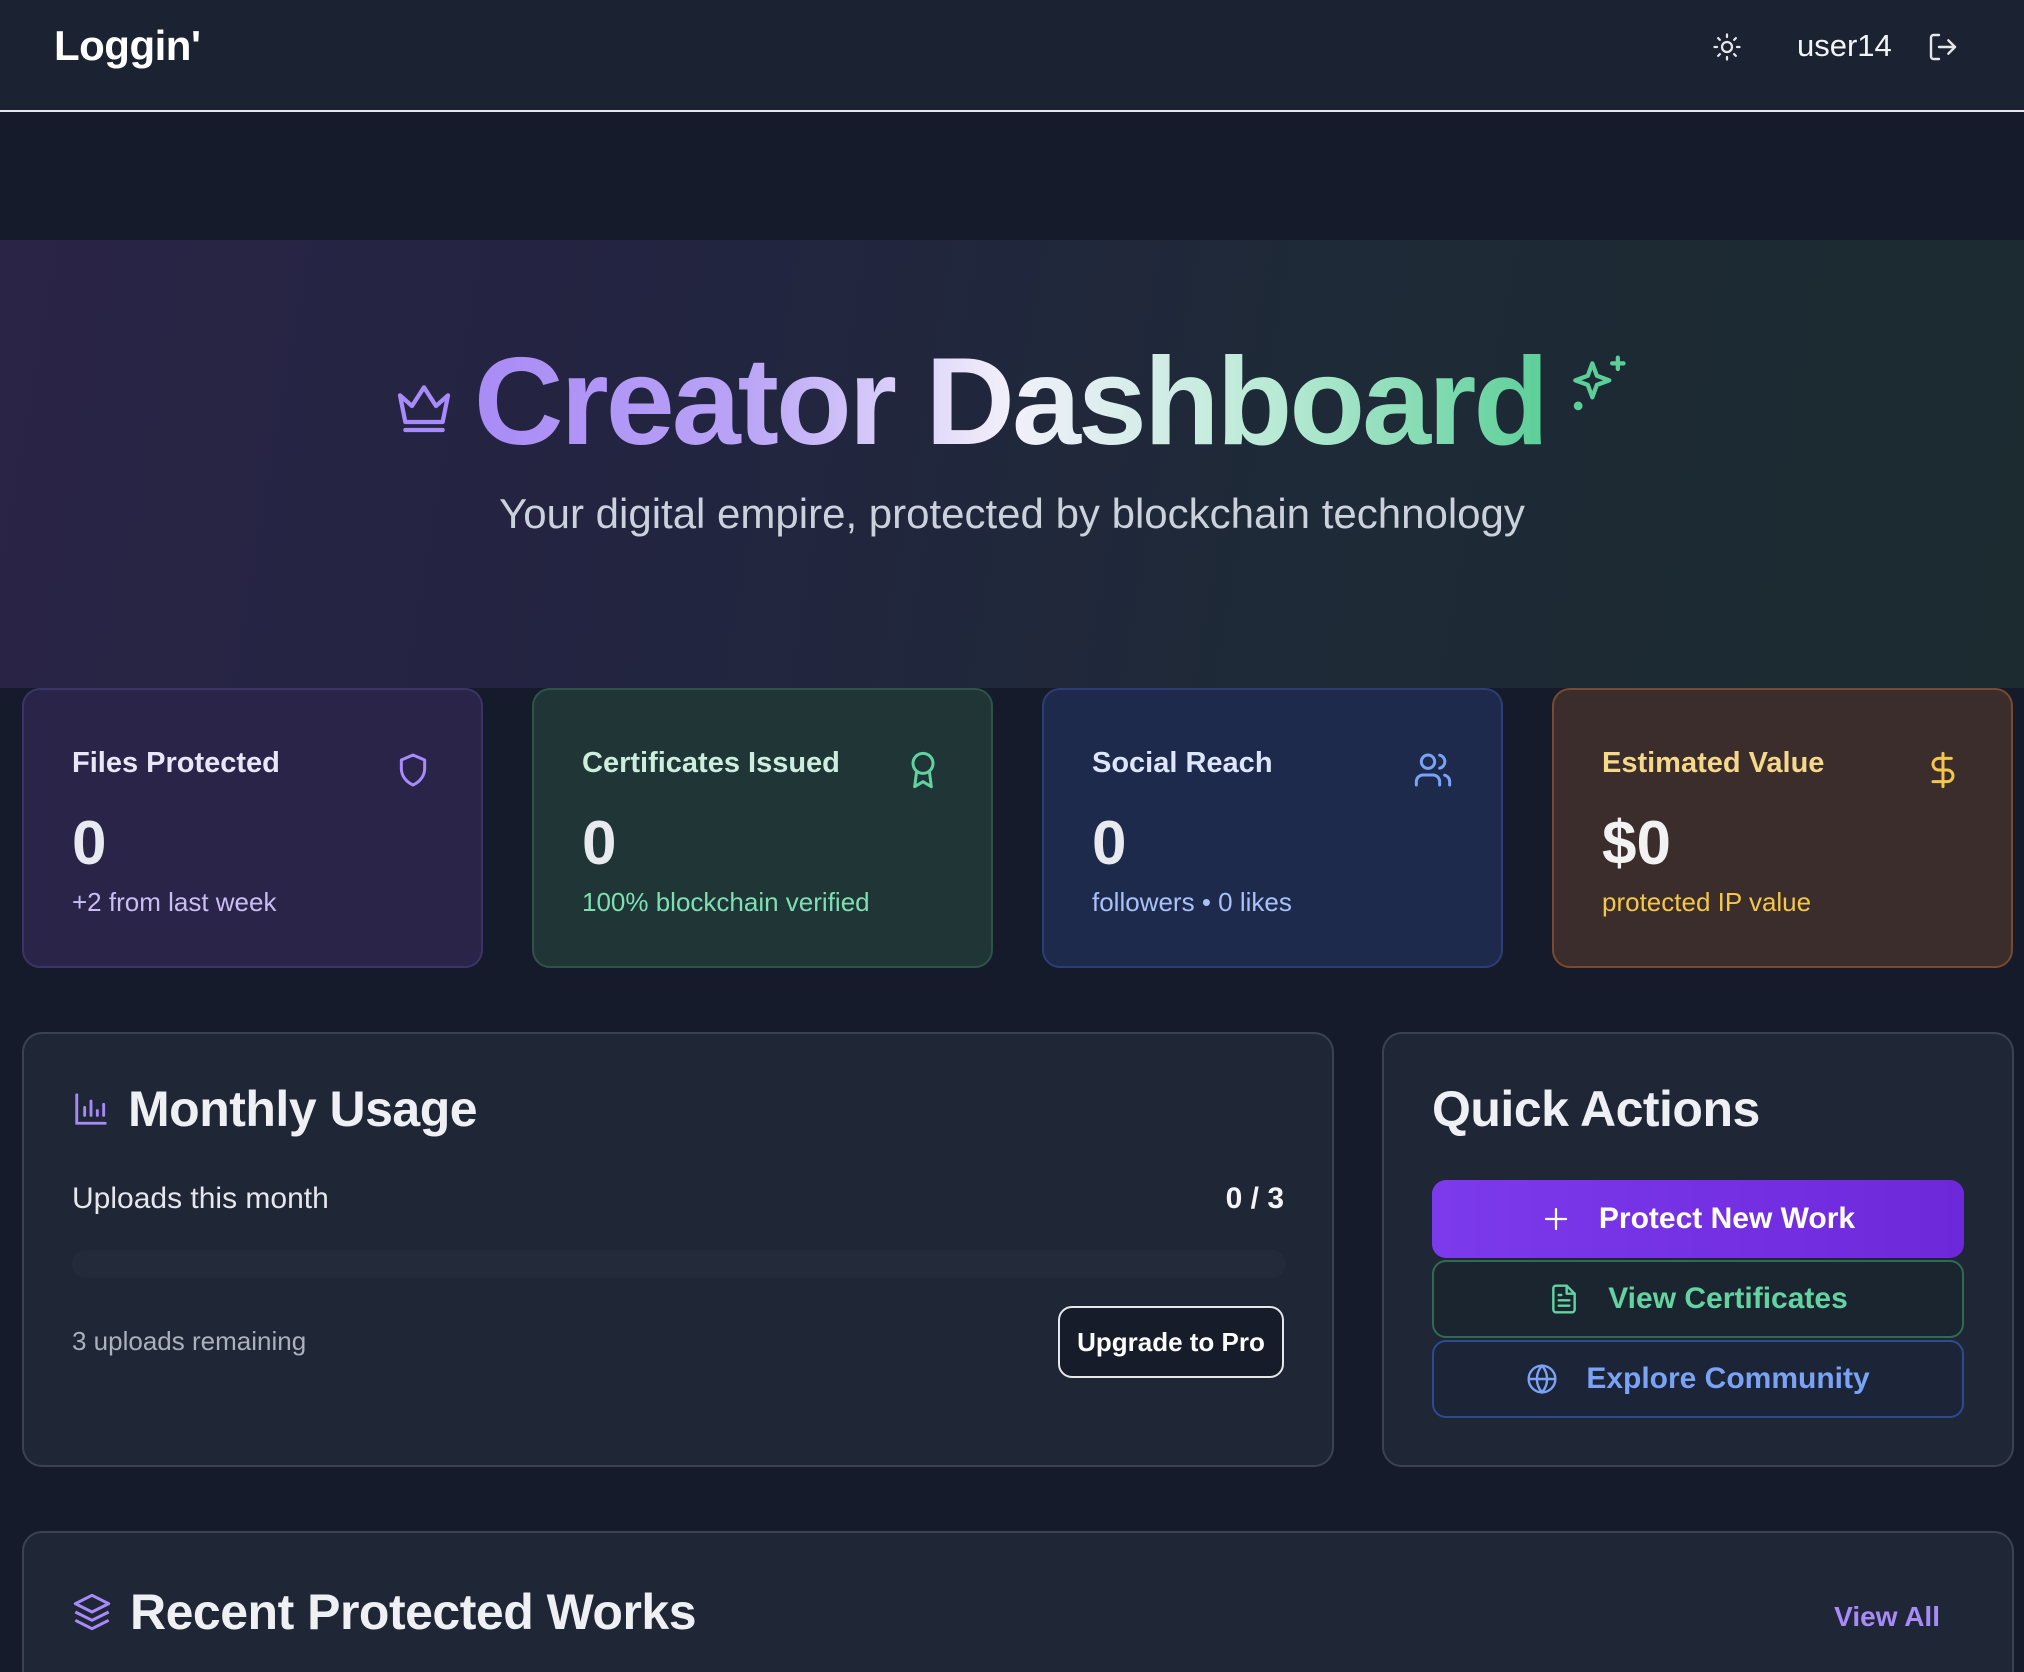  What do you see at coordinates (679, 1264) in the screenshot?
I see `usage-progress-bar` at bounding box center [679, 1264].